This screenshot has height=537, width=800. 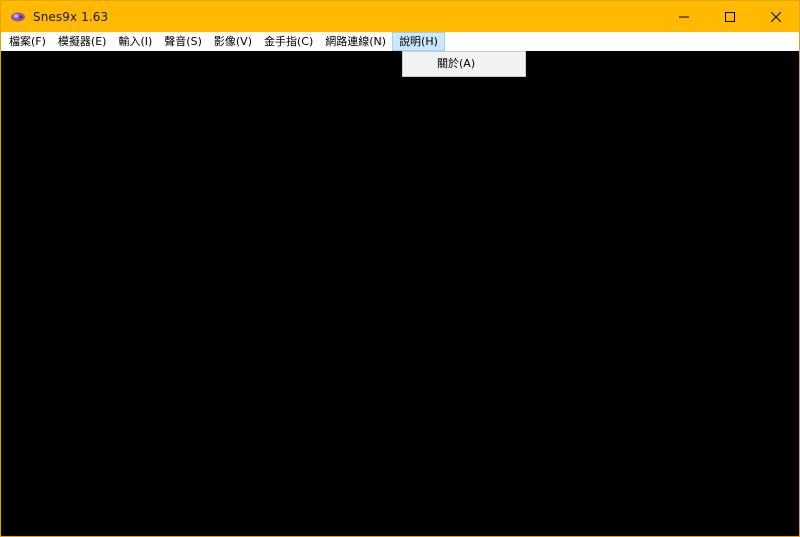 I want to click on close-icon, so click(x=776, y=16).